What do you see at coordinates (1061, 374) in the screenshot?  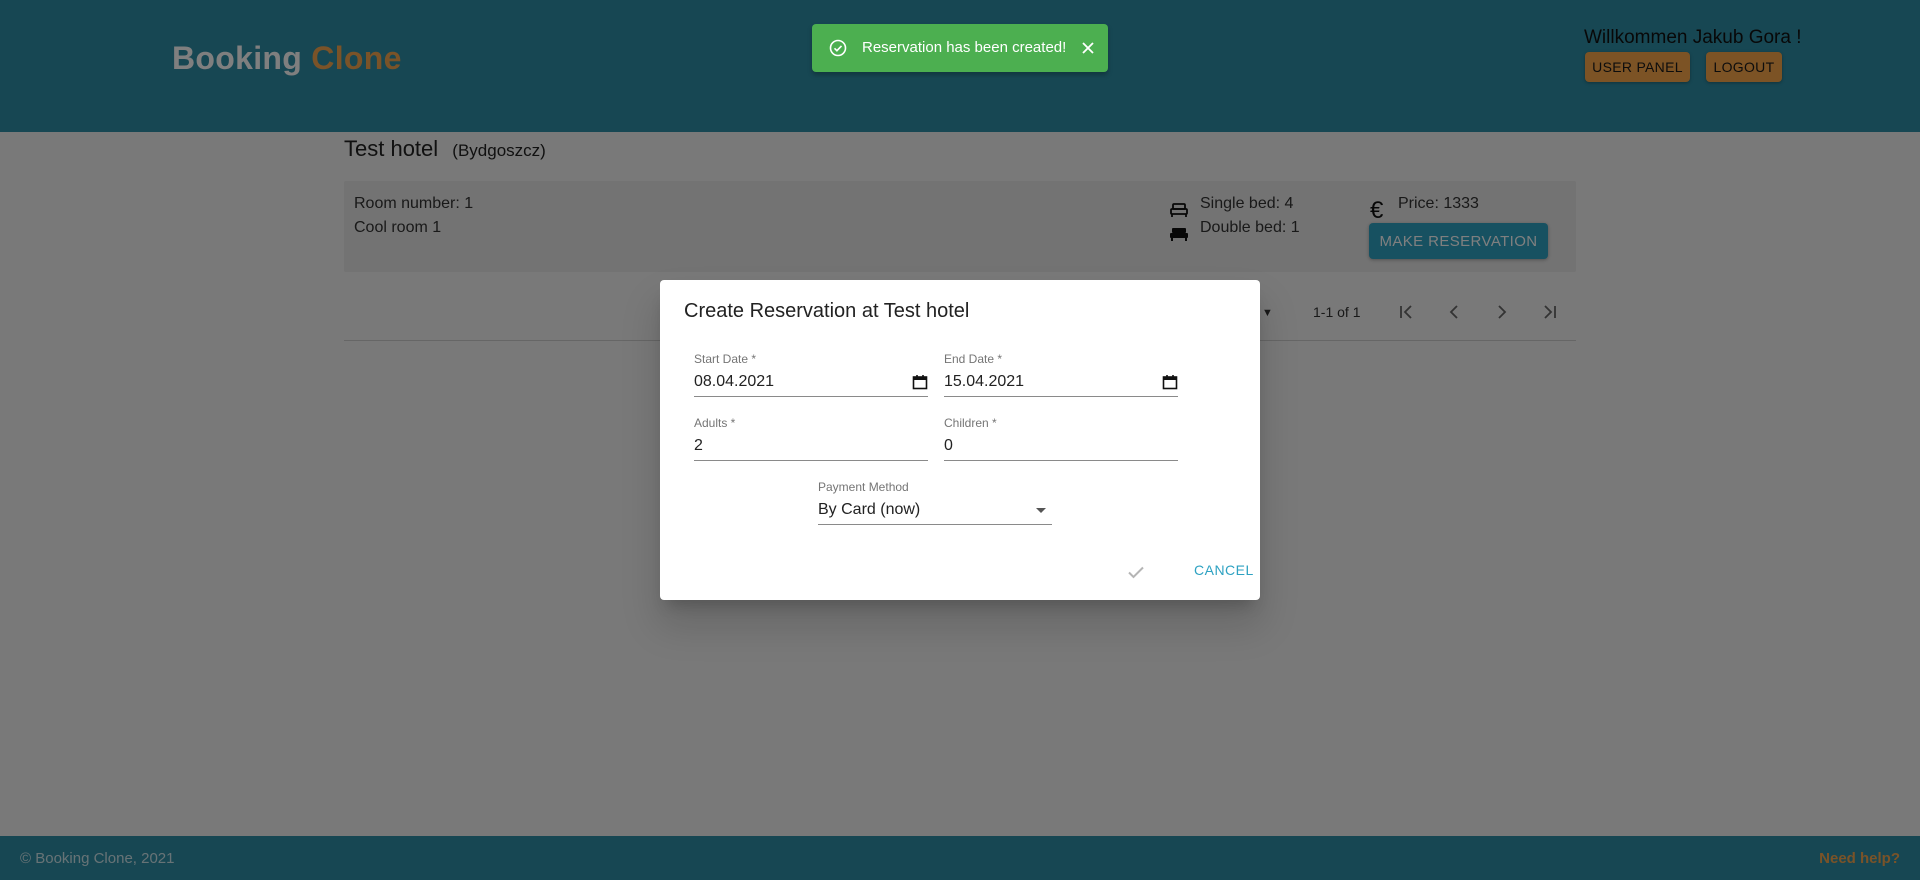 I see `end-date-field: End Date * 15.04.2021` at bounding box center [1061, 374].